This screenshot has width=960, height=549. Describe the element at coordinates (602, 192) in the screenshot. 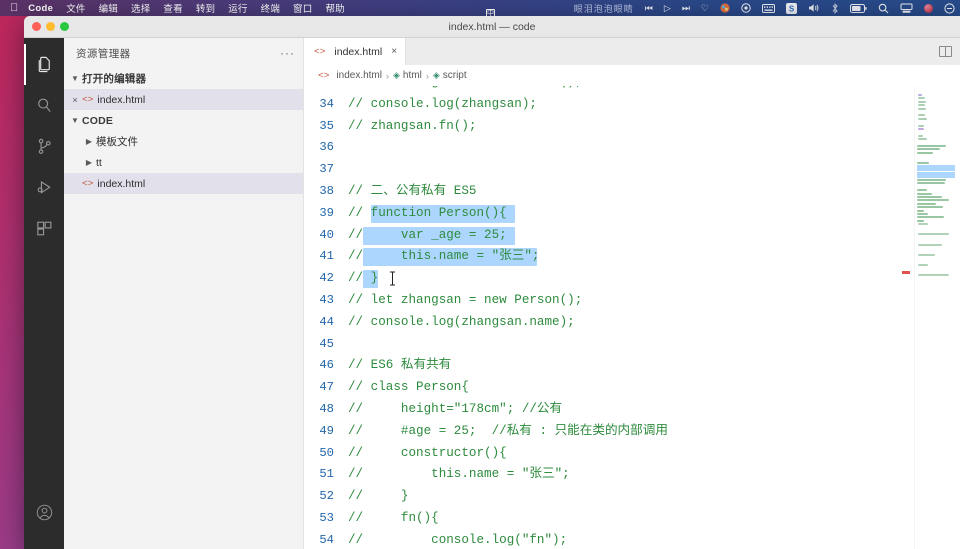

I see `code-line: 38 // 二、公有私有 ES5` at that location.